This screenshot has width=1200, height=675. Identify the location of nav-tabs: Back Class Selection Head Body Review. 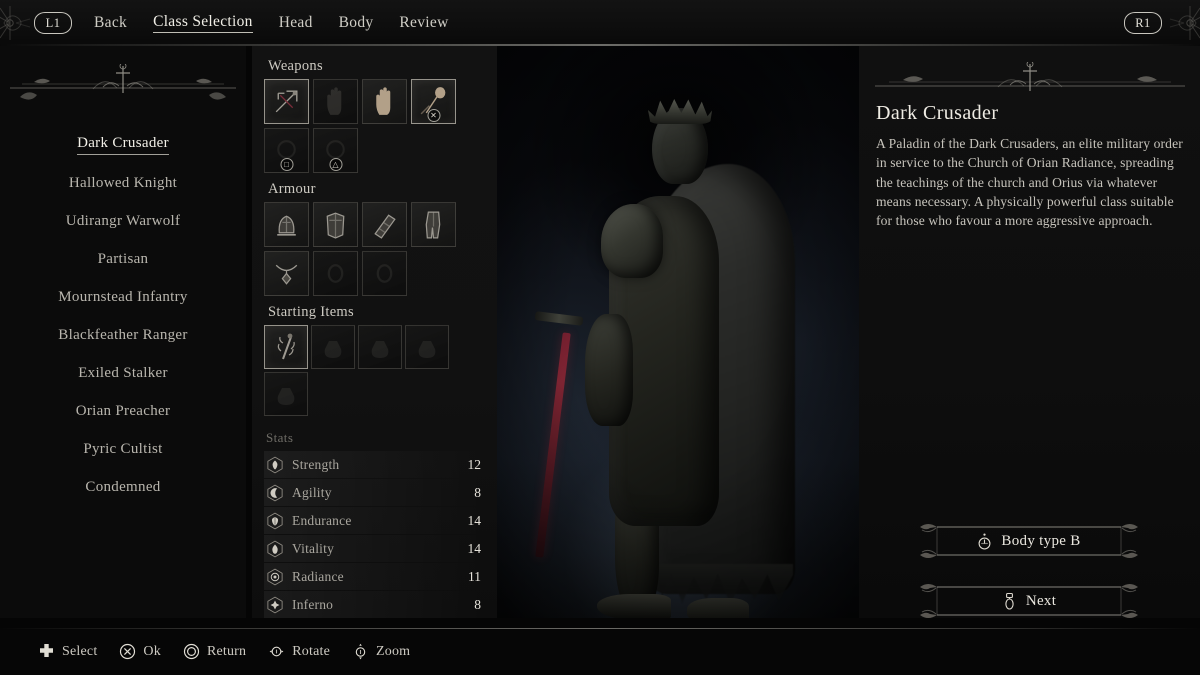
(271, 23).